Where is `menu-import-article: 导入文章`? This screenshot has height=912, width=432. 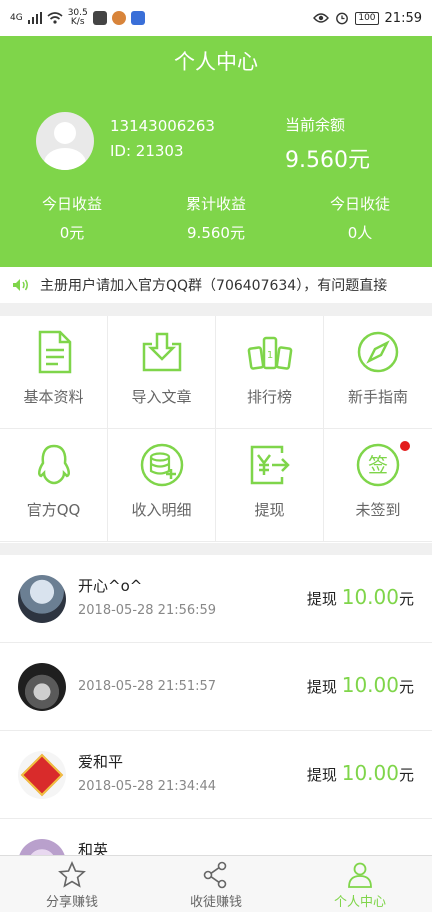 menu-import-article: 导入文章 is located at coordinates (162, 372).